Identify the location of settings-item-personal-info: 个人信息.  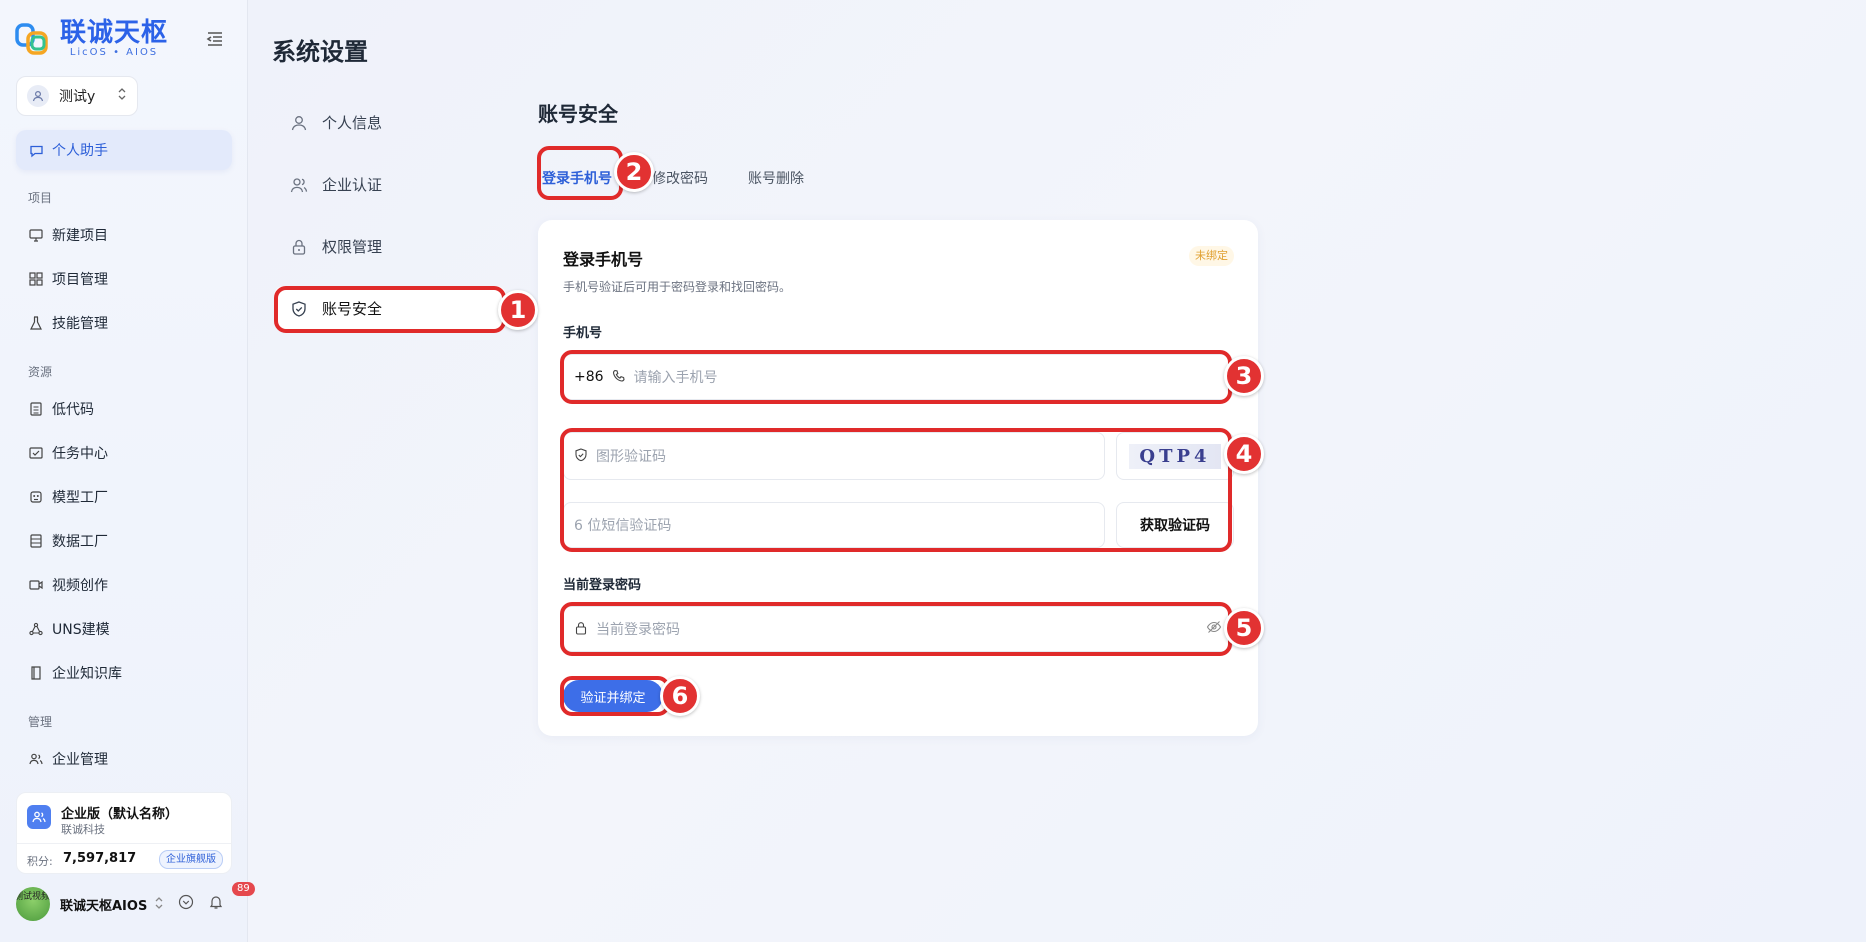
(336, 122).